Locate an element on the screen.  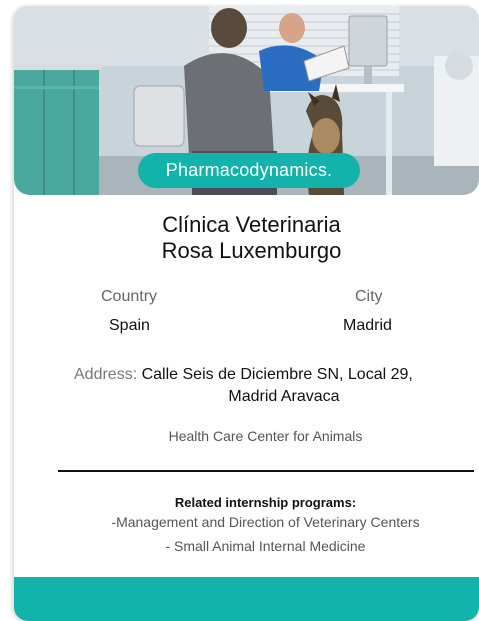
card-footer-bar is located at coordinates (246, 599).